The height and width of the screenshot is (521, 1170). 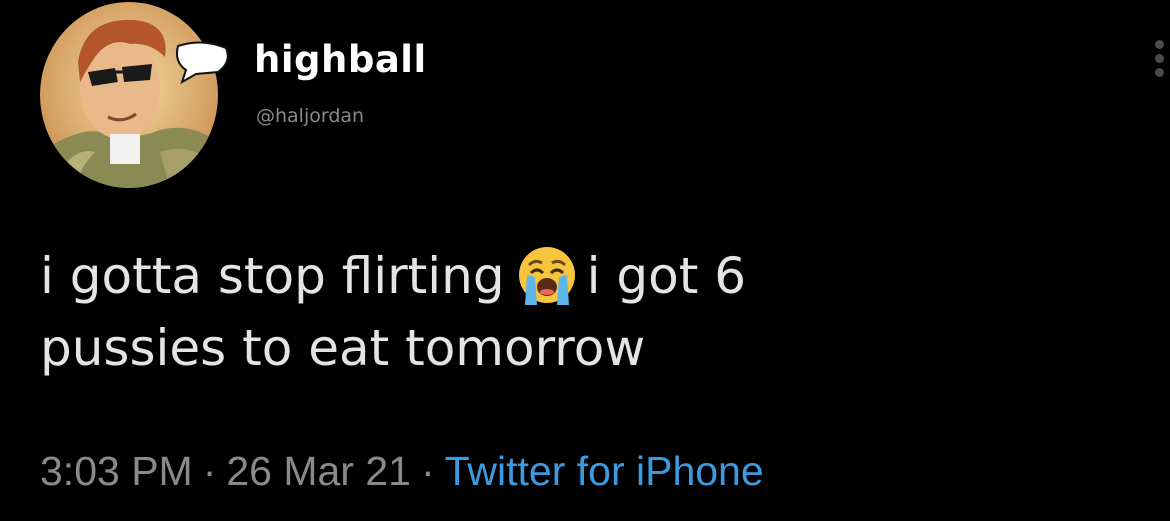 What do you see at coordinates (202, 62) in the screenshot?
I see `speech-bubble-icon` at bounding box center [202, 62].